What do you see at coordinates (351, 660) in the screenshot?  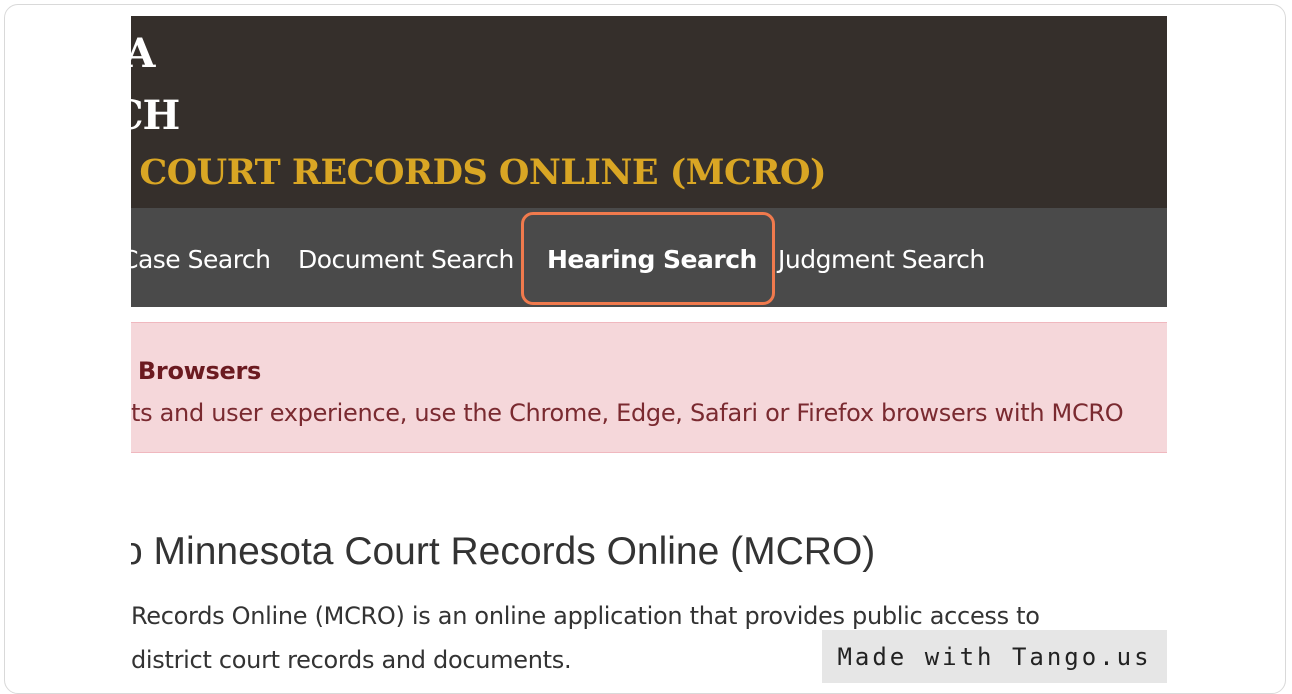 I see `intro-paragraph-line2: district court records and documents.` at bounding box center [351, 660].